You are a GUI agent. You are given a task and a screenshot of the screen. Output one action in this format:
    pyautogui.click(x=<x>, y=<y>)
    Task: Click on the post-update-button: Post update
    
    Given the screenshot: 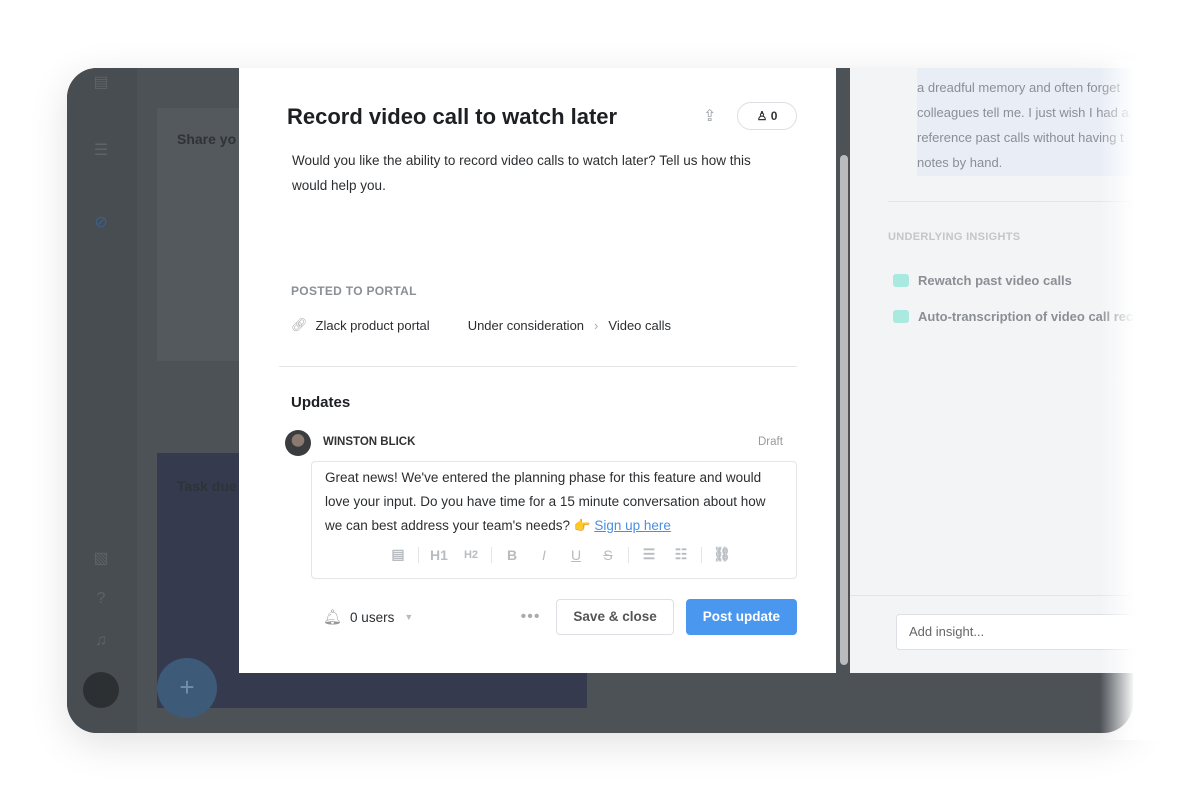 What is the action you would take?
    pyautogui.click(x=741, y=617)
    